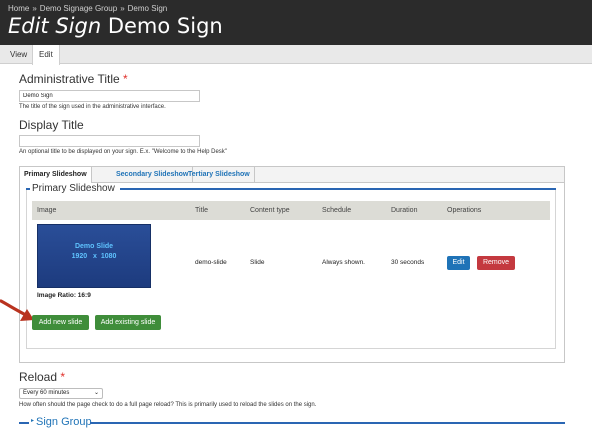 The width and height of the screenshot is (592, 444). I want to click on reload-selected-value: Every 60 minutes, so click(46, 393).